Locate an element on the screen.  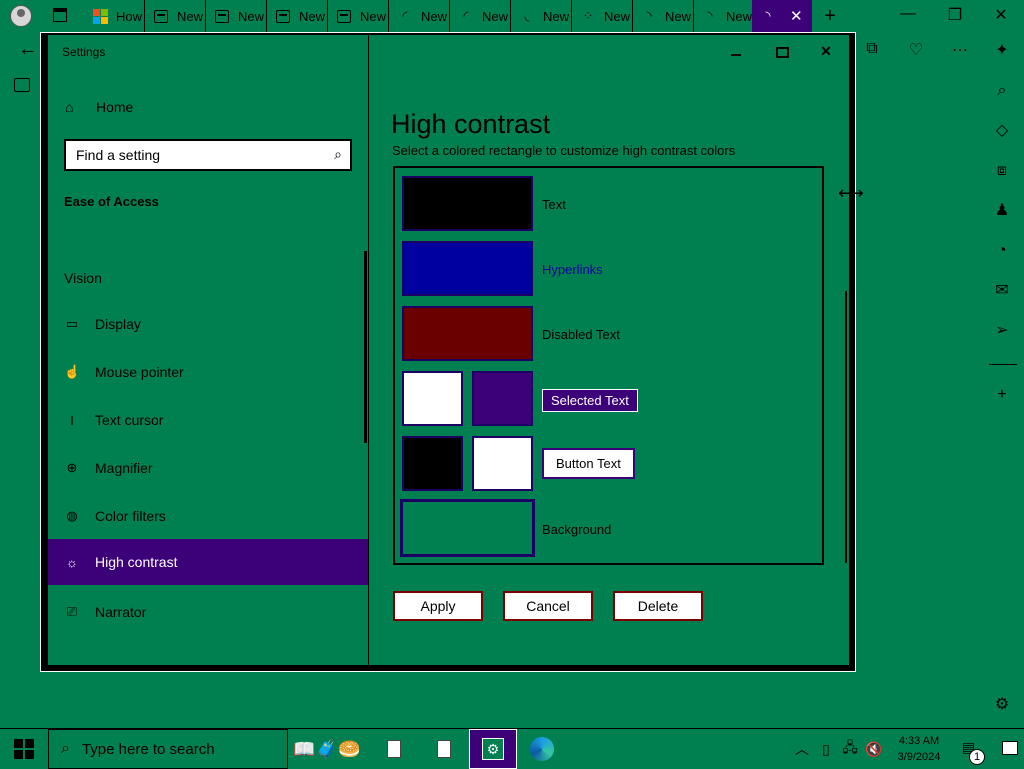
home-label: Home is located at coordinates (115, 107).